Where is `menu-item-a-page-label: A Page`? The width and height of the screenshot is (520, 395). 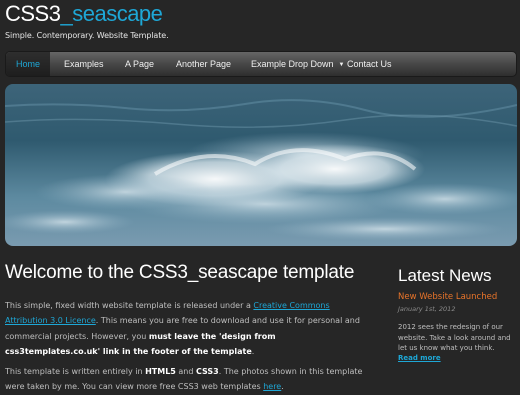 menu-item-a-page-label: A Page is located at coordinates (140, 64).